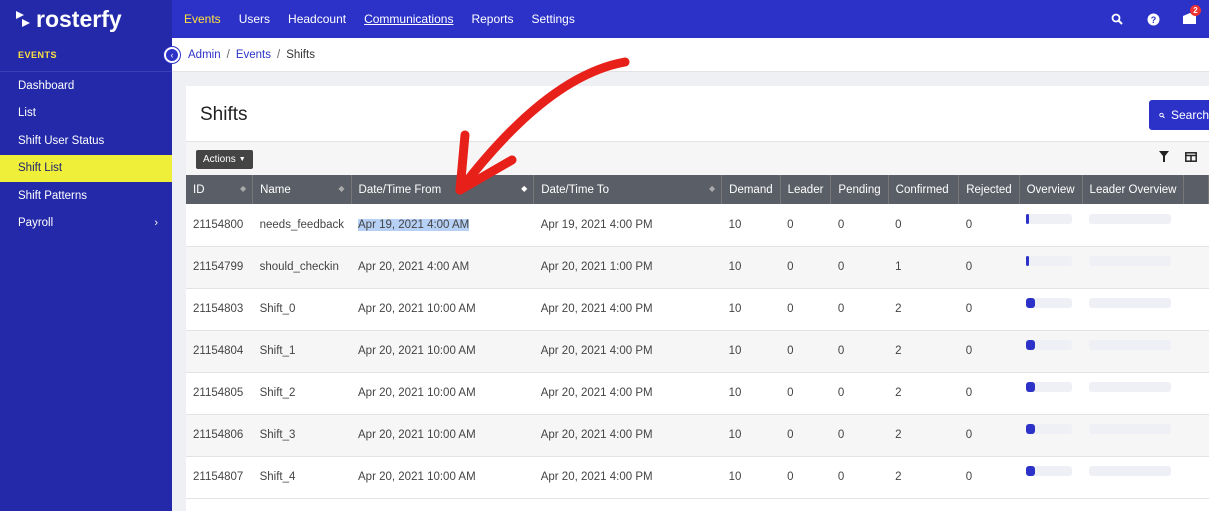 The image size is (1209, 511). I want to click on nav-reports: Reports, so click(492, 19).